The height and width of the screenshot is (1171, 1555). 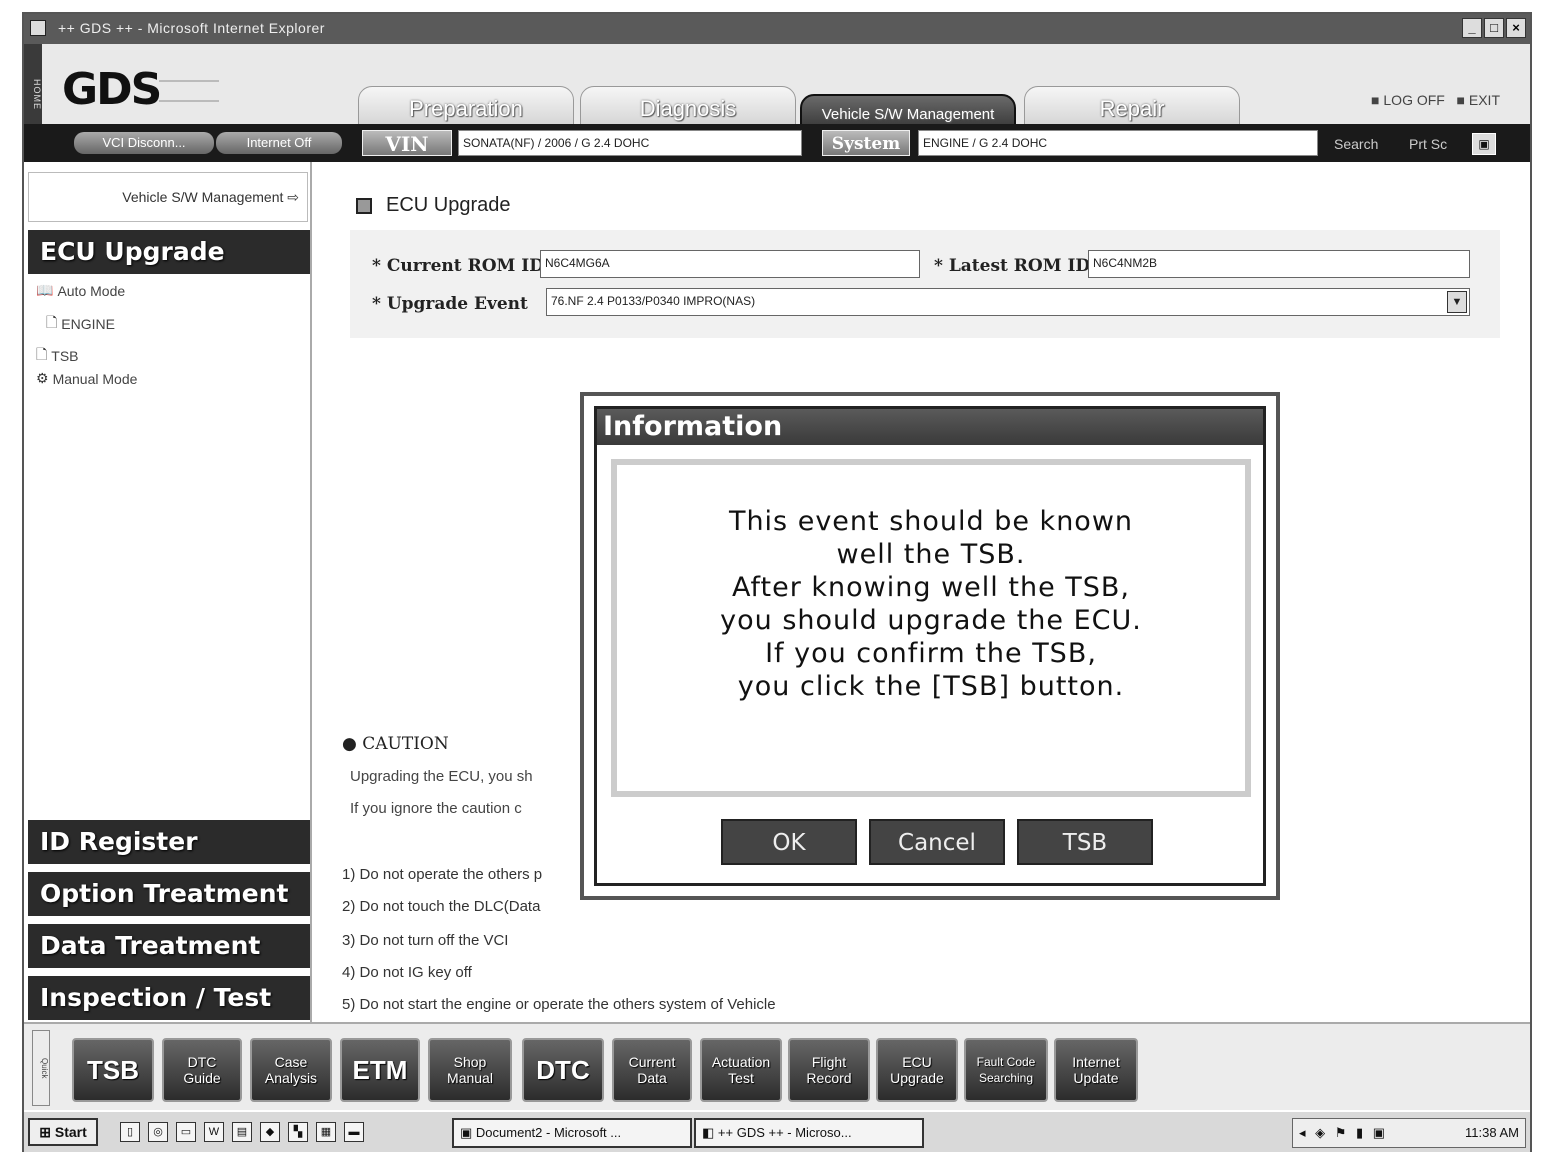 What do you see at coordinates (829, 1070) in the screenshot?
I see `tool-flight-record: Flight Record` at bounding box center [829, 1070].